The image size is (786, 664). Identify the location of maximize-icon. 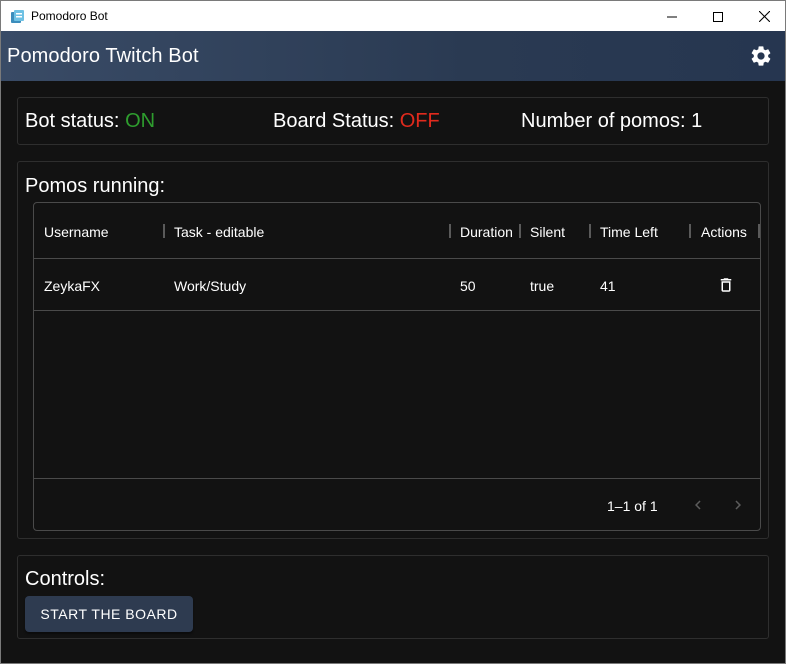
(718, 16).